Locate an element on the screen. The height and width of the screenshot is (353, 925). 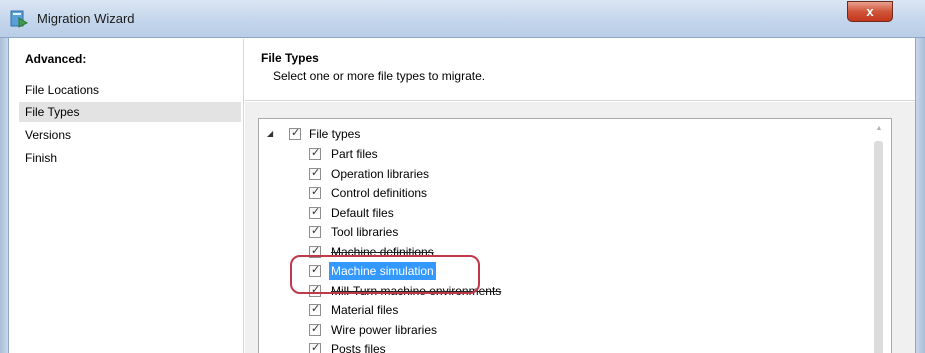
tree-root-label: File types is located at coordinates (335, 134).